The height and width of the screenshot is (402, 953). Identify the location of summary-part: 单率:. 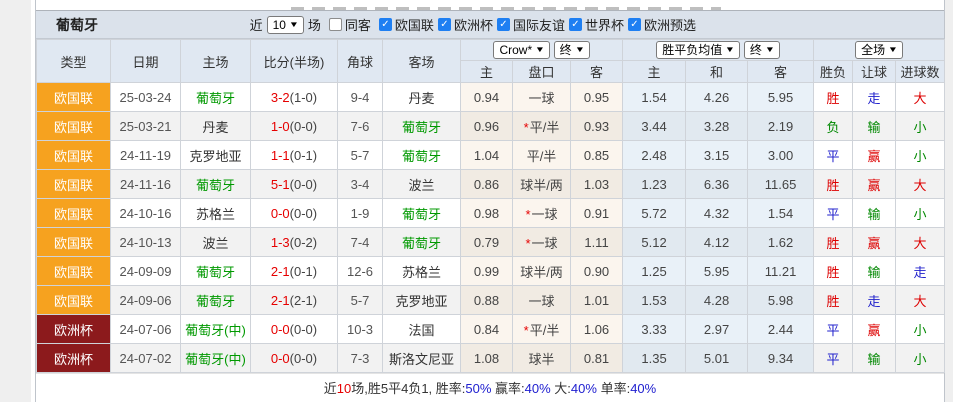
(613, 388).